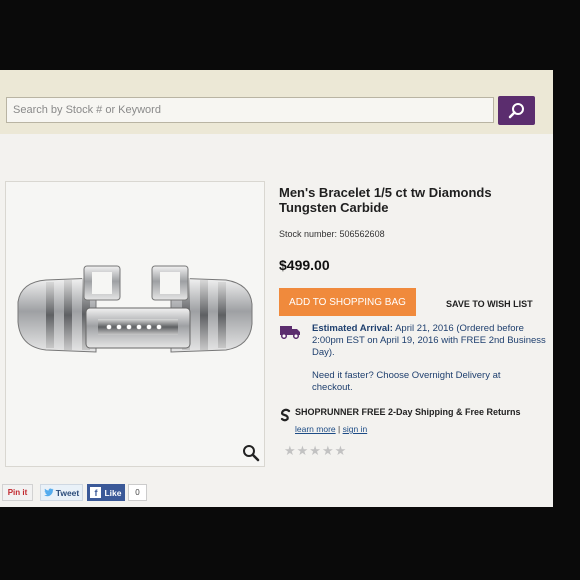 This screenshot has width=580, height=580. Describe the element at coordinates (67, 492) in the screenshot. I see `tweet-label: Tweet` at that location.